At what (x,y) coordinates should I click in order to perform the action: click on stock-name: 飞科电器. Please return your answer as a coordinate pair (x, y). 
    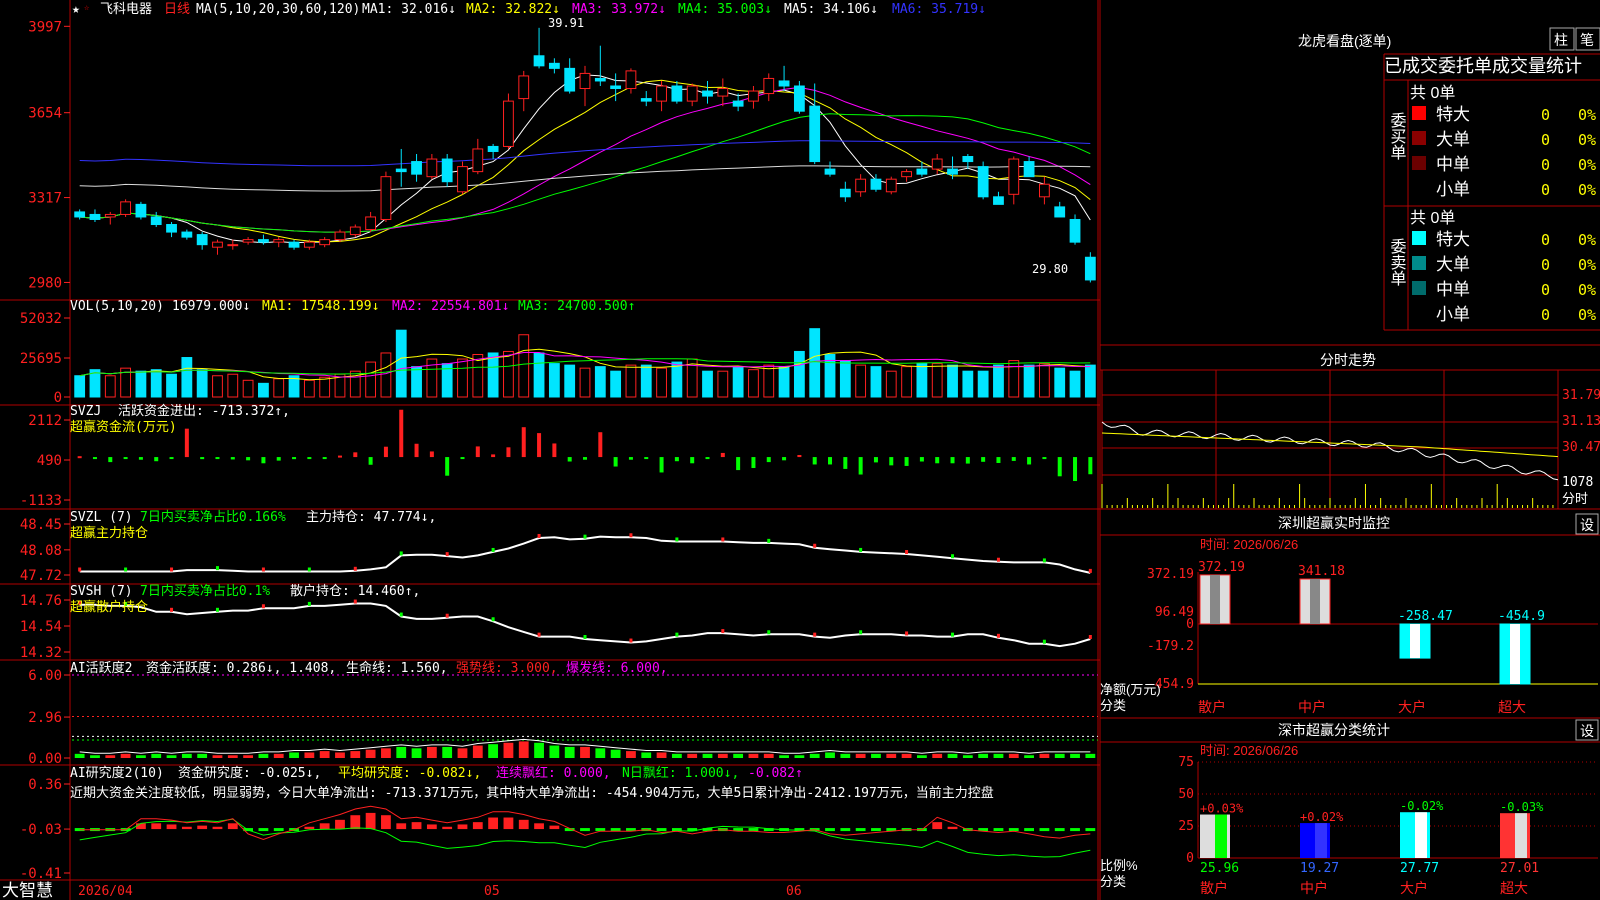
    Looking at the image, I should click on (126, 9).